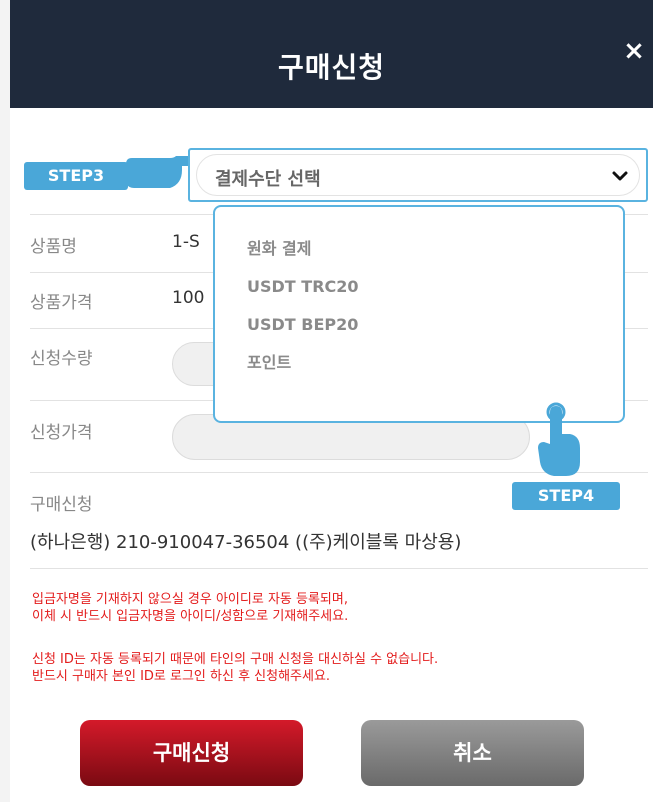 Image resolution: width=653 pixels, height=802 pixels. I want to click on product-price-label: 상품가격, so click(61, 303).